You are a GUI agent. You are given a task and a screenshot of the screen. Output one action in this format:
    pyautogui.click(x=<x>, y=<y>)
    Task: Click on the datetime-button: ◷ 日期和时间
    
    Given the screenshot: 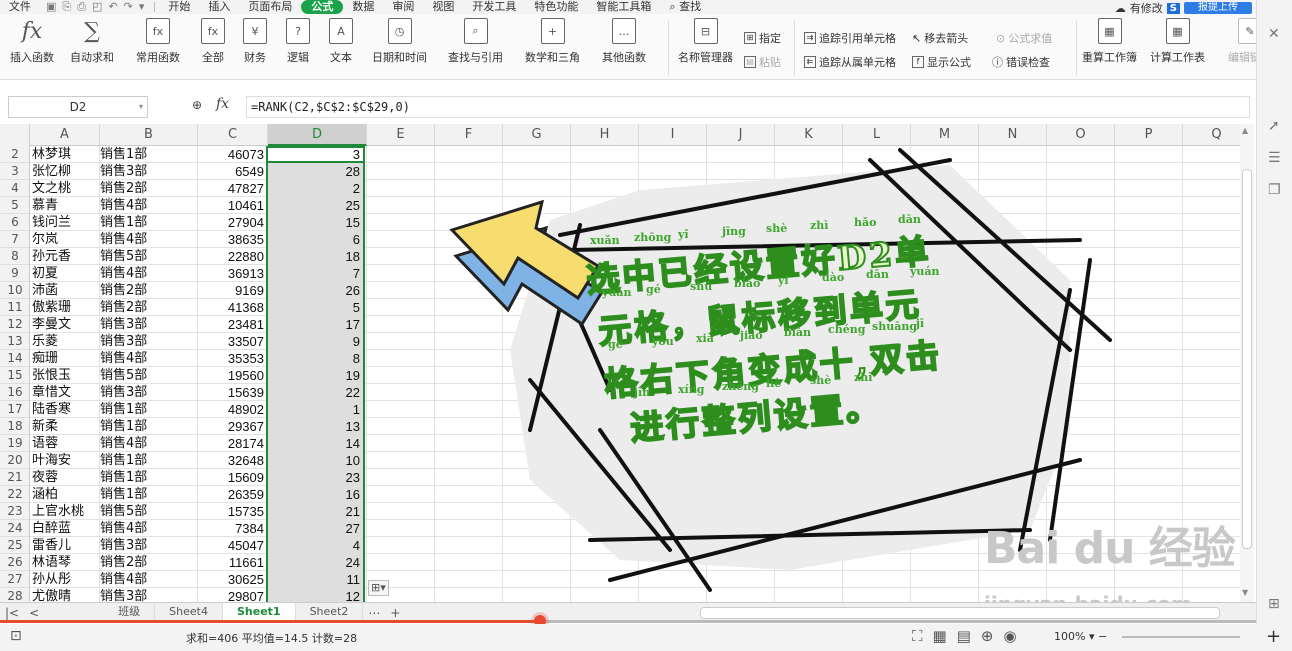 What is the action you would take?
    pyautogui.click(x=399, y=41)
    